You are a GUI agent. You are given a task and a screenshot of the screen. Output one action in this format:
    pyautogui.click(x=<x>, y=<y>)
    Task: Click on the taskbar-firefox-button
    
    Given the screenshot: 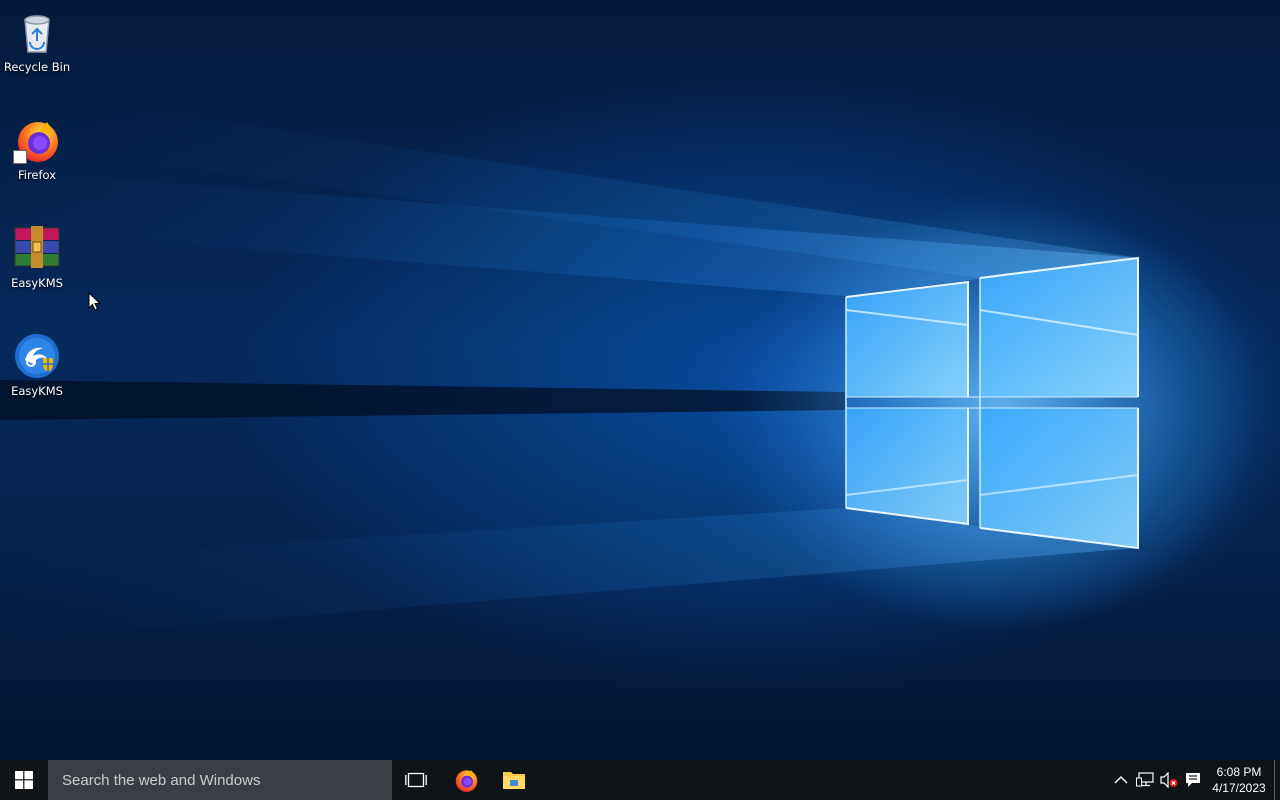 What is the action you would take?
    pyautogui.click(x=466, y=780)
    